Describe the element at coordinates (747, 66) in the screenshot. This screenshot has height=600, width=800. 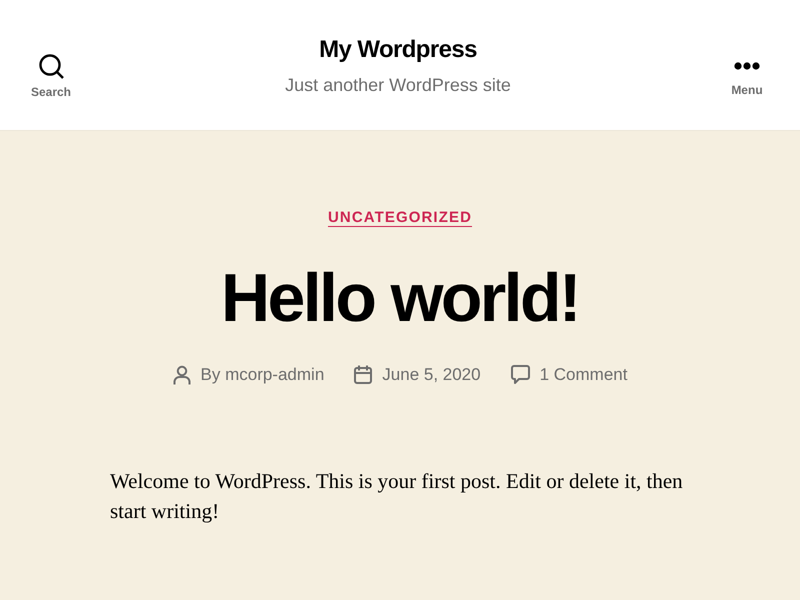
I see `menu-icon` at that location.